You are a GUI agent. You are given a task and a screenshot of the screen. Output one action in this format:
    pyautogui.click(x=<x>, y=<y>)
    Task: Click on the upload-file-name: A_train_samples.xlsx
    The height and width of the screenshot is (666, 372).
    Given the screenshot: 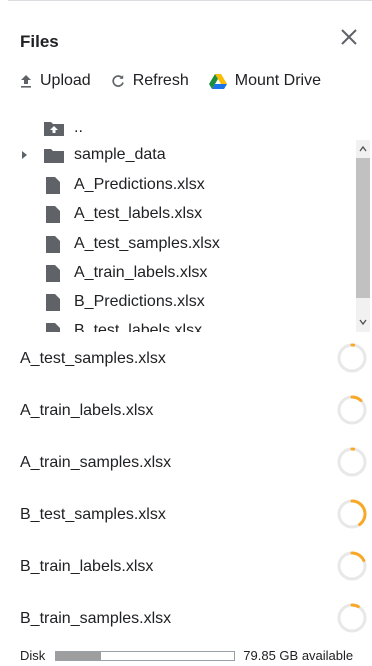 What is the action you would take?
    pyautogui.click(x=96, y=462)
    